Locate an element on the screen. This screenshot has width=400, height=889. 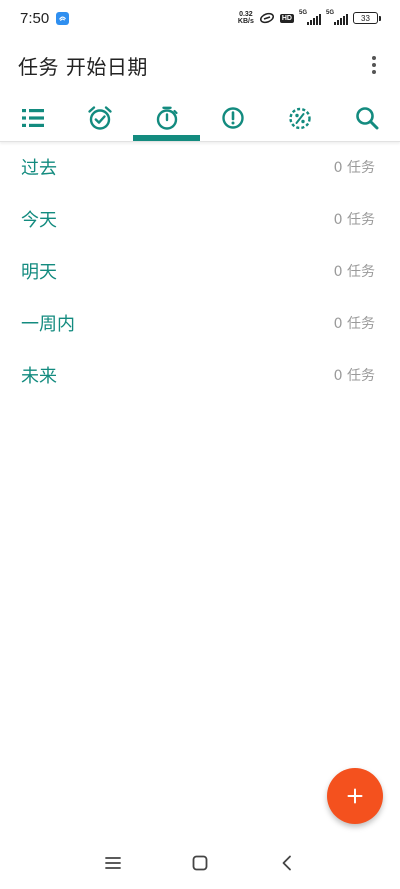
hd-badge: HD is located at coordinates (286, 18).